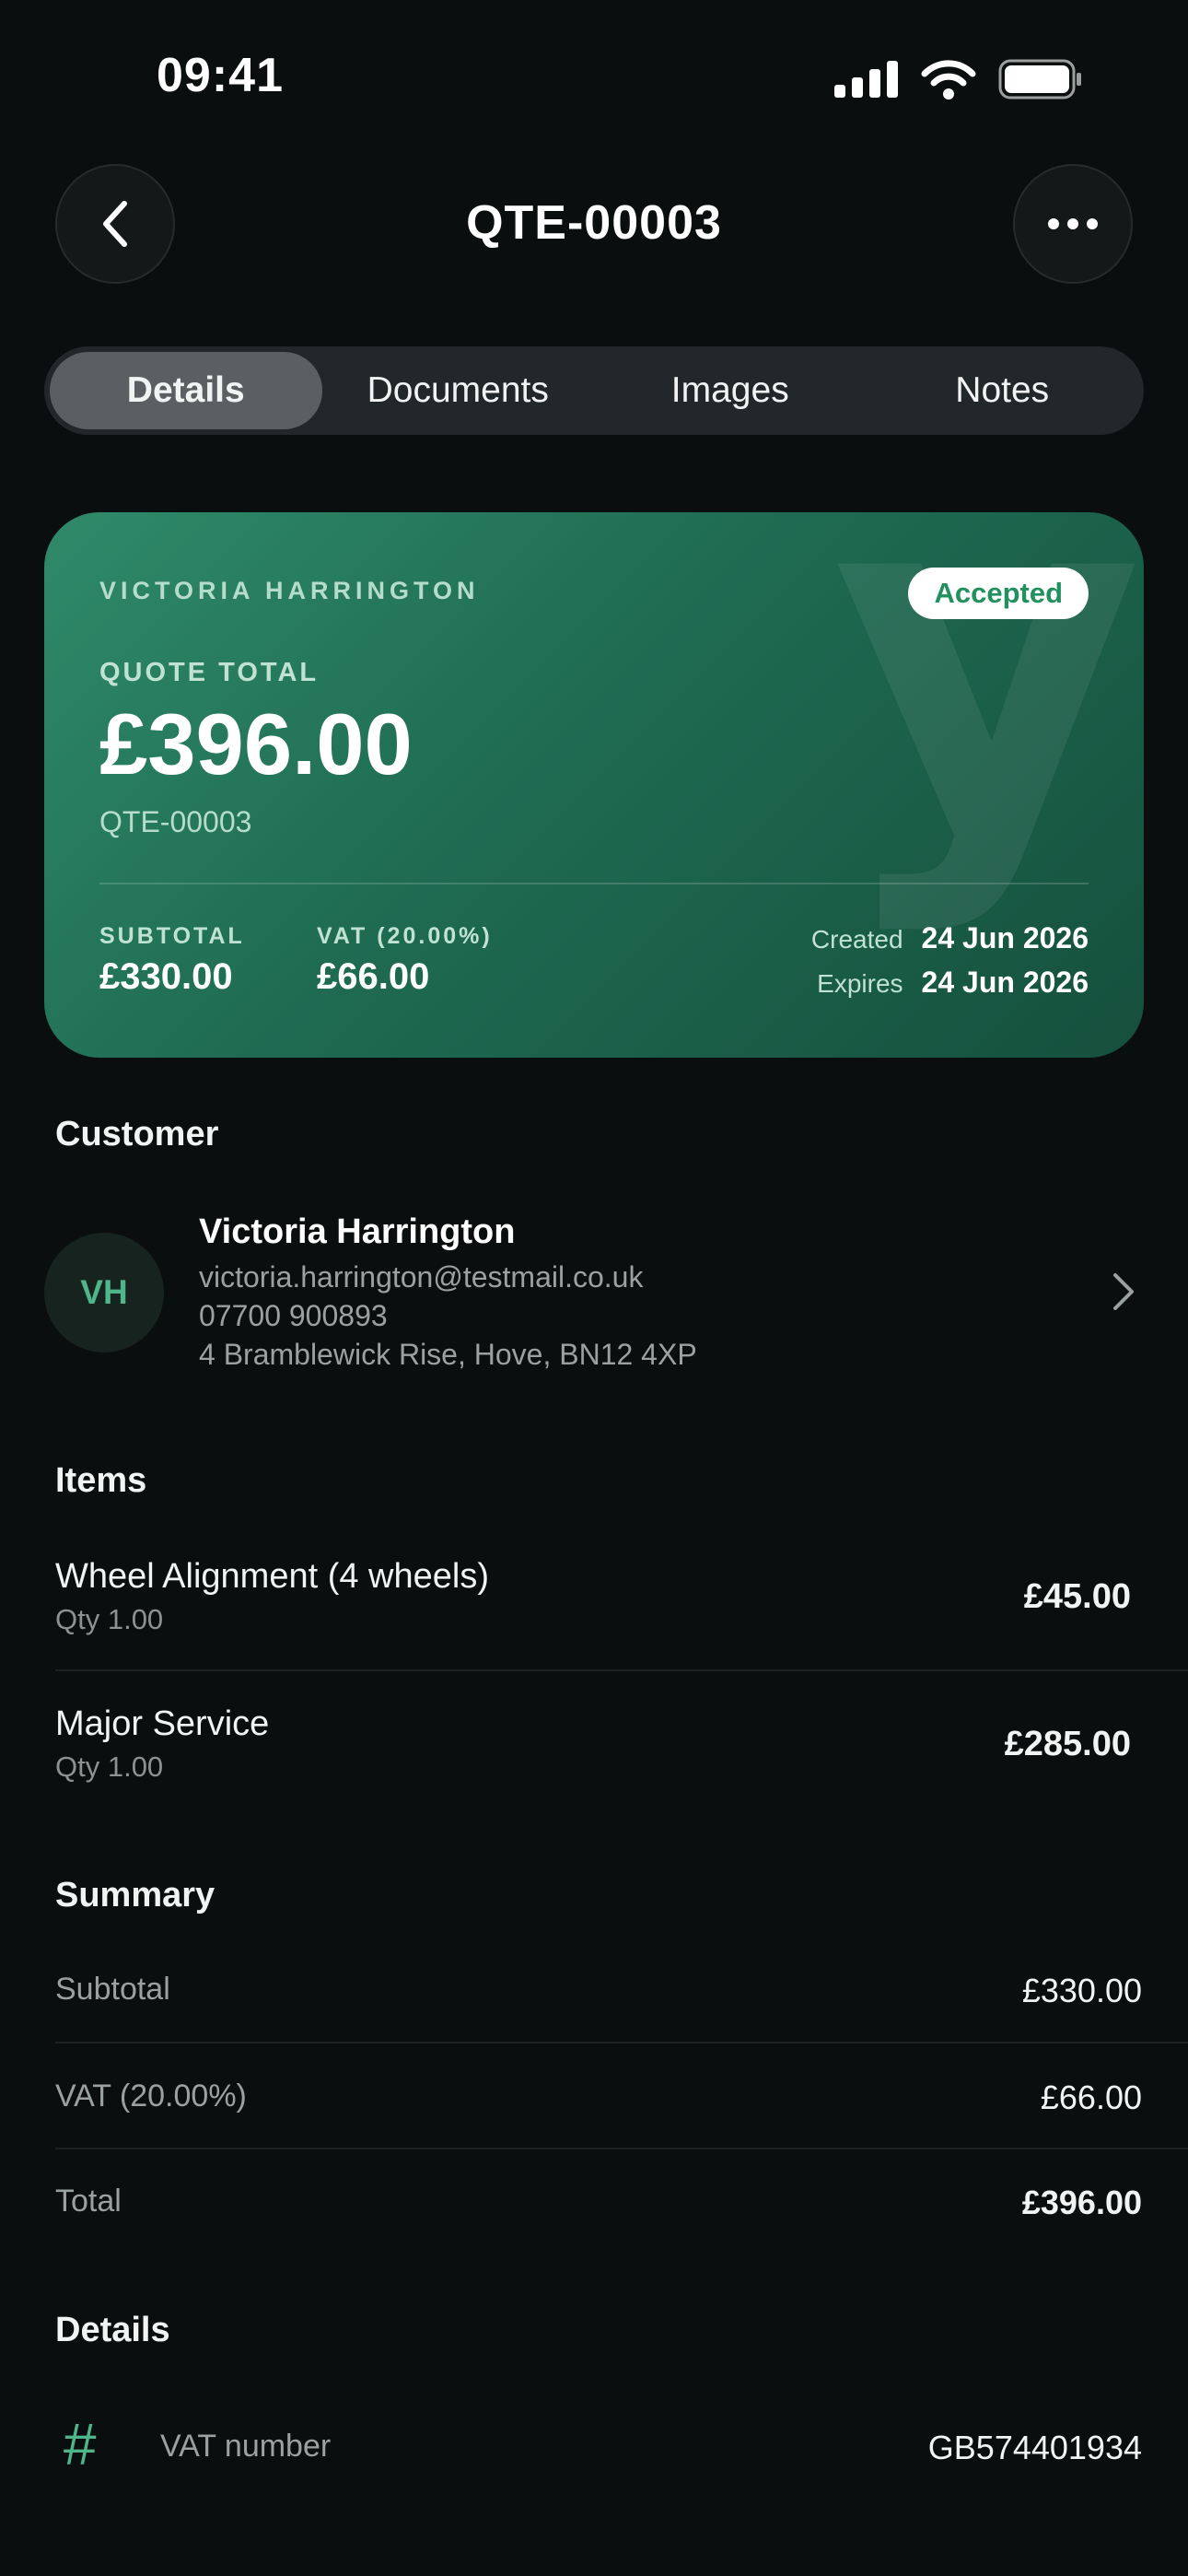  Describe the element at coordinates (135, 1895) in the screenshot. I see `summary-section-title: Summary` at that location.